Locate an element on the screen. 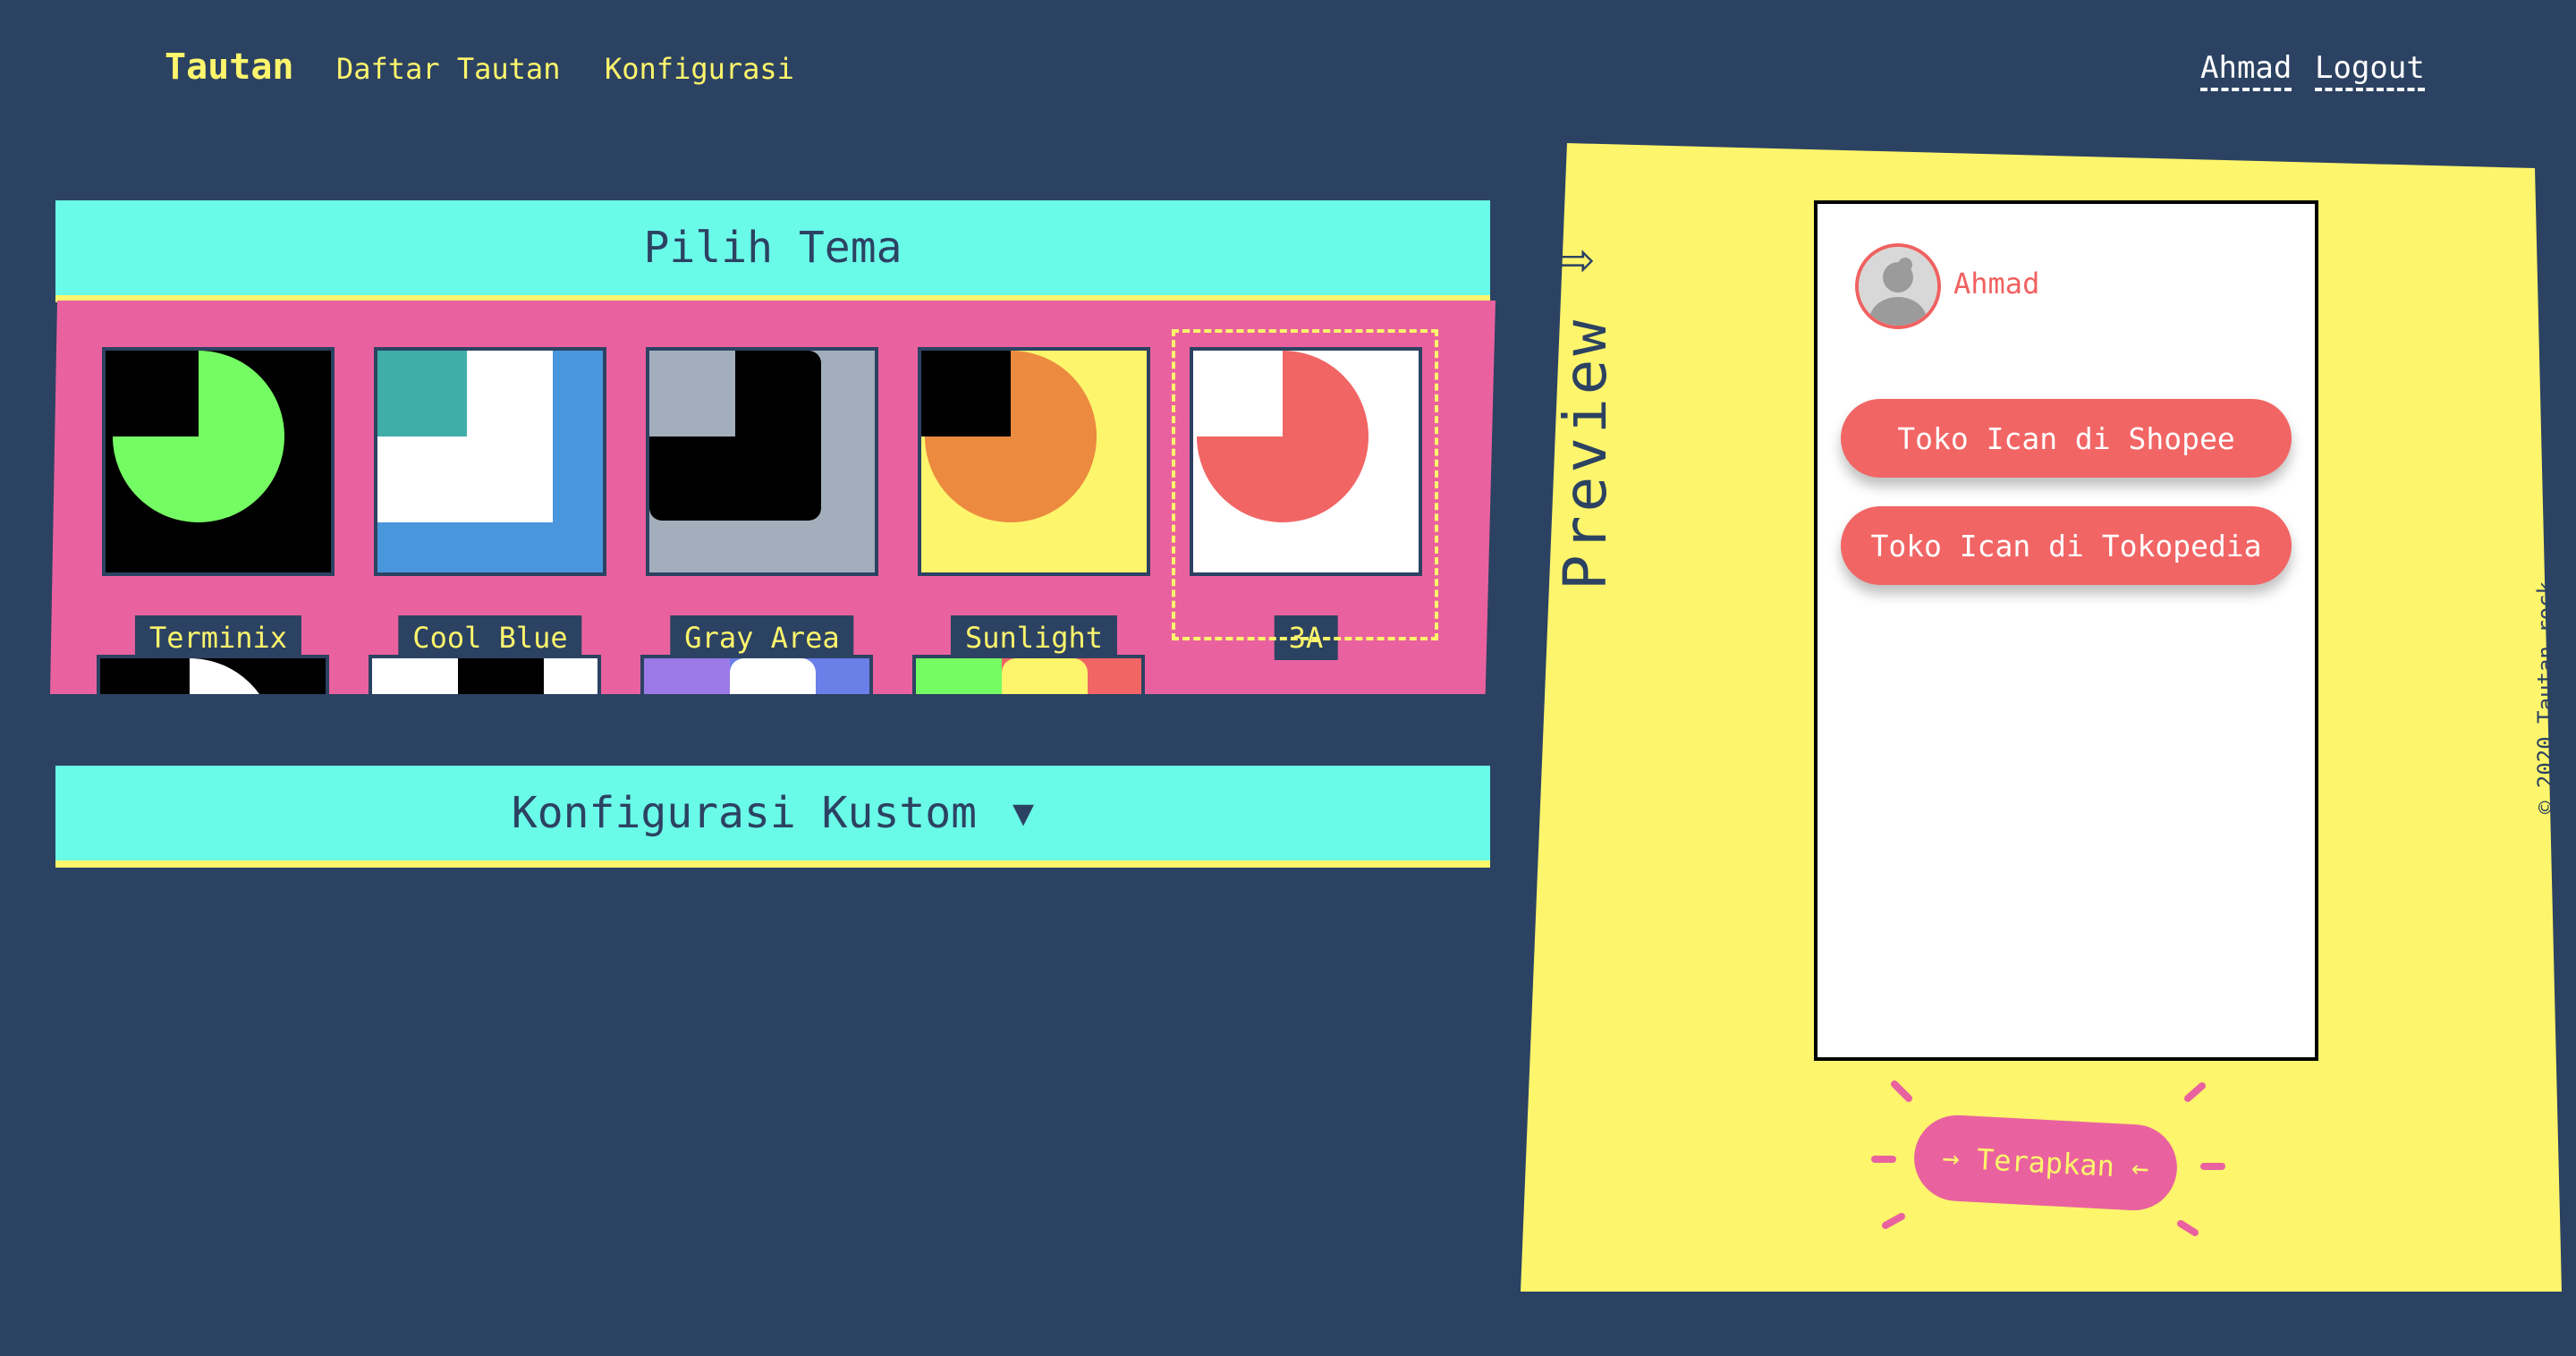 The height and width of the screenshot is (1356, 2576). brand-logo: Tautan is located at coordinates (229, 67).